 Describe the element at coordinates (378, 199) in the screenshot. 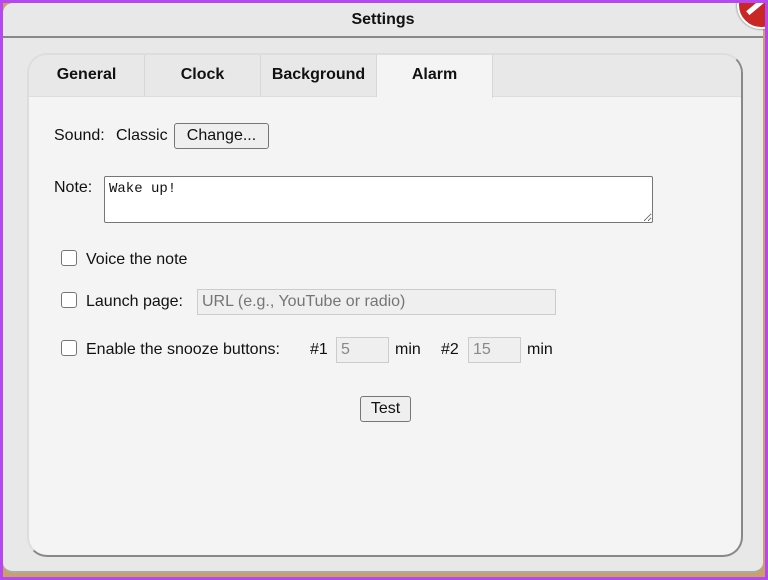

I see `note-textarea: Wake up!` at that location.